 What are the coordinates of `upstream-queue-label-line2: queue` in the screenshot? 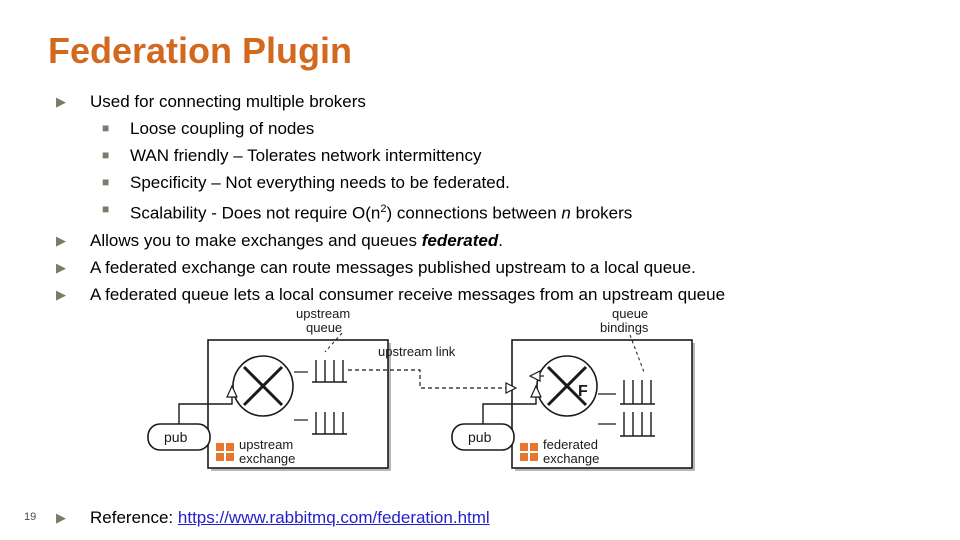 It's located at (324, 327).